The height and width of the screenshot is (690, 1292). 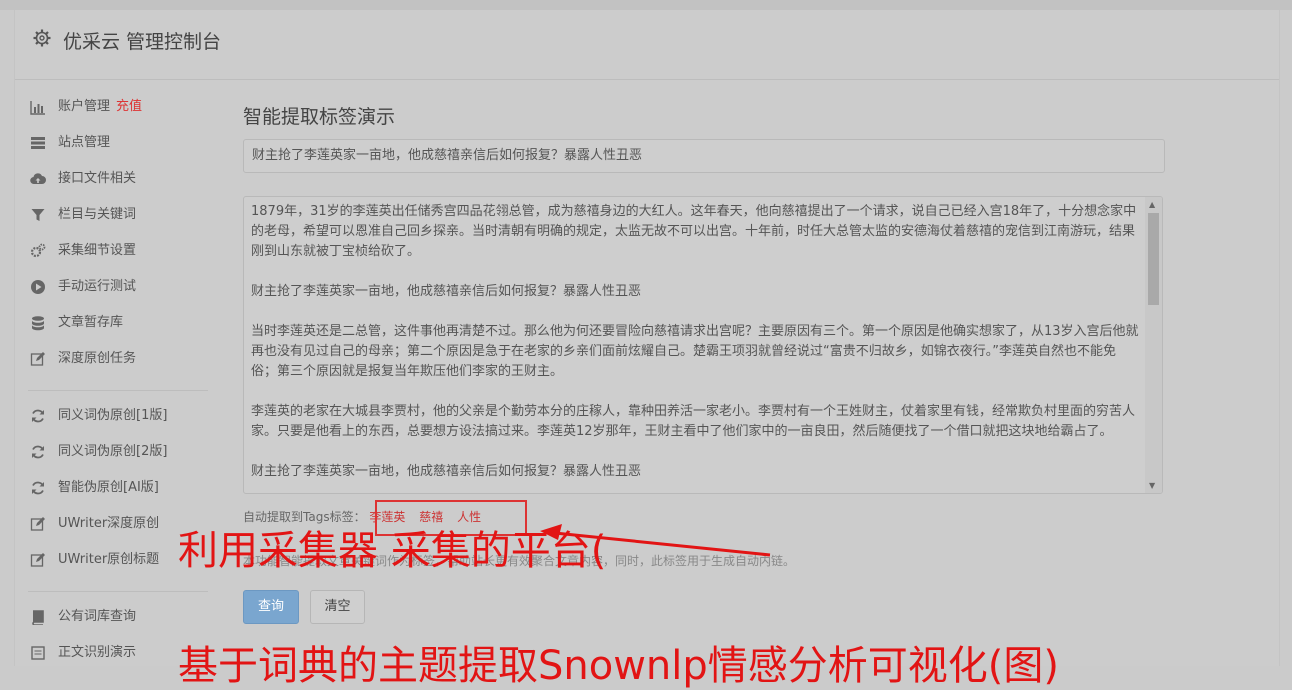 I want to click on overlay-caption-2: 基于词典的主题提取Snownlp情感分析可视化(图), so click(x=618, y=666).